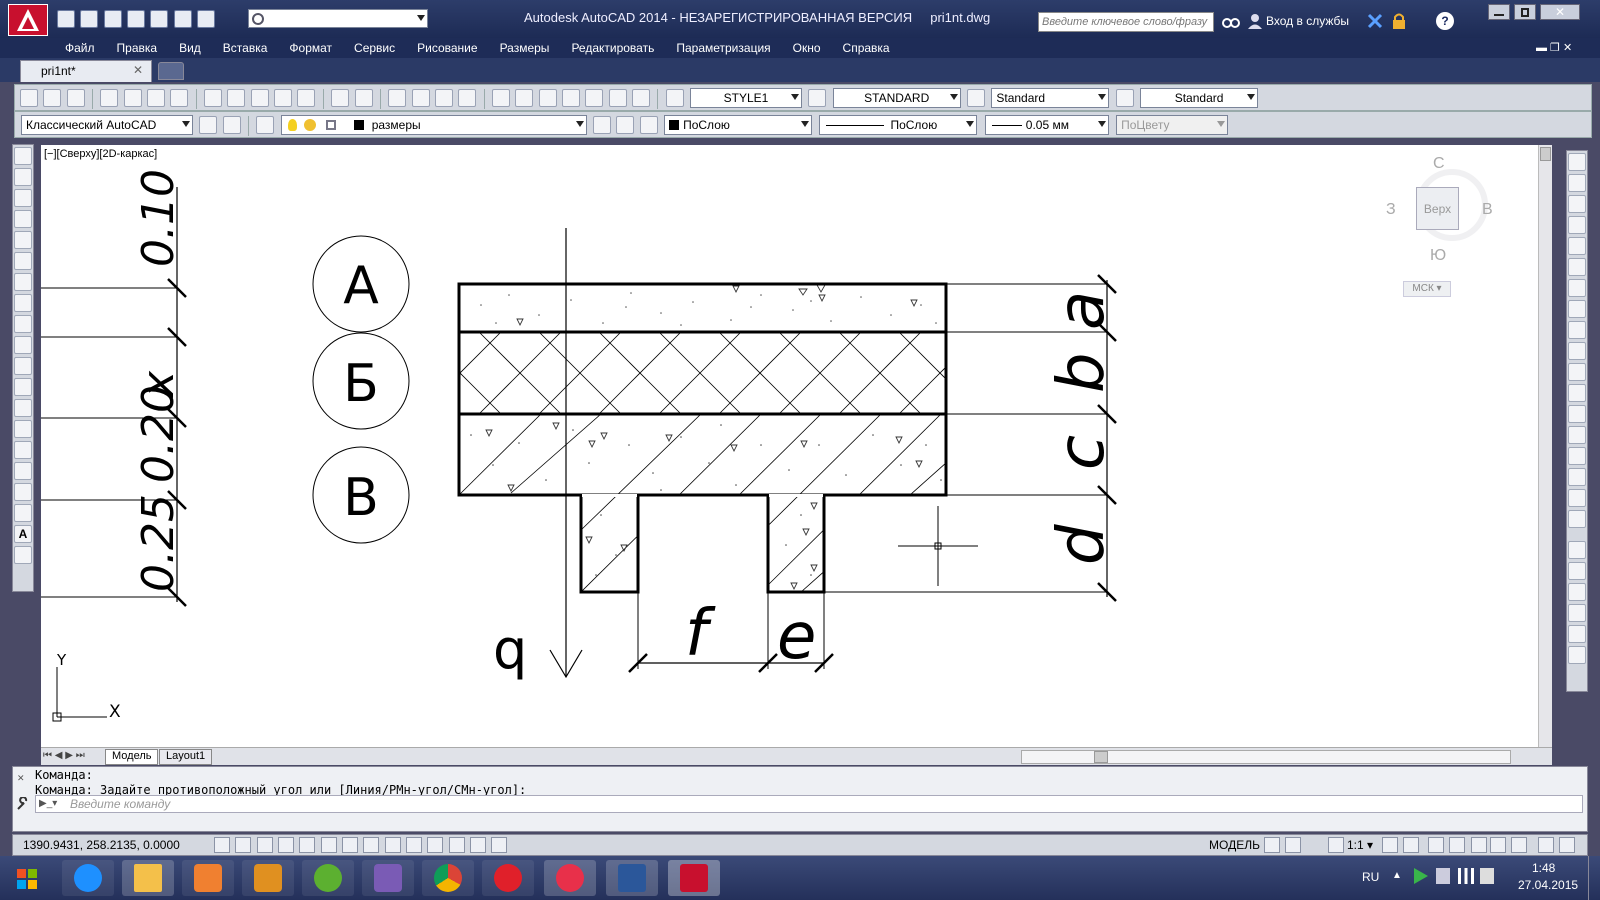 The height and width of the screenshot is (900, 1600). Describe the element at coordinates (1577, 571) in the screenshot. I see `draworder-back-icon` at that location.